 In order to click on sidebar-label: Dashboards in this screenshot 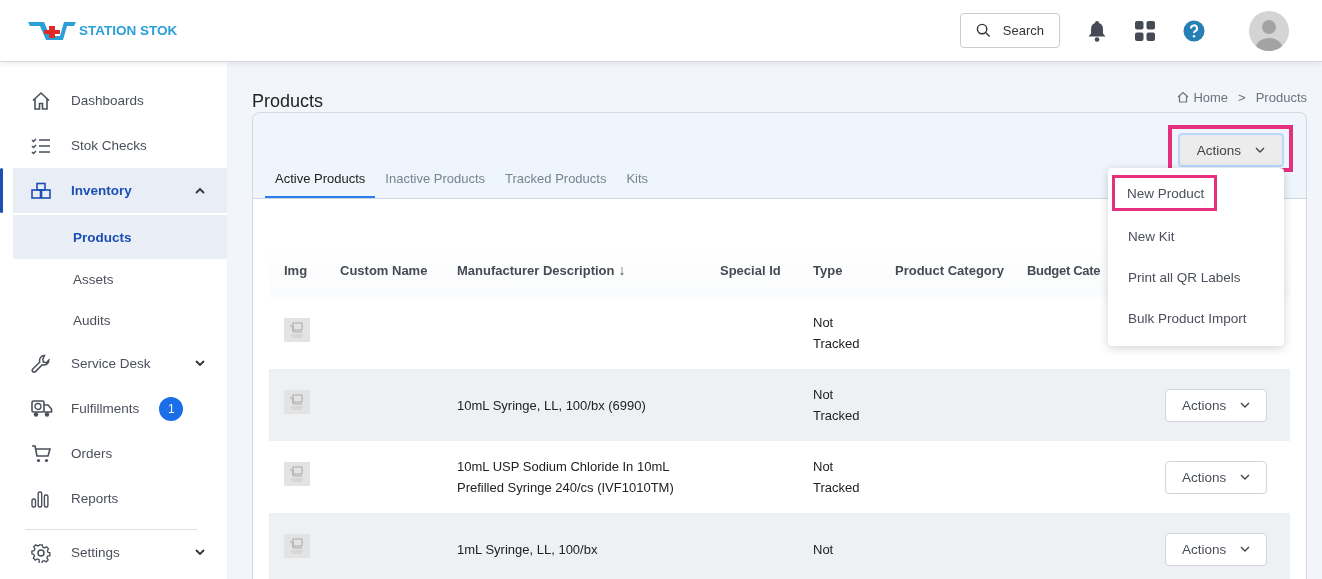, I will do `click(107, 100)`.